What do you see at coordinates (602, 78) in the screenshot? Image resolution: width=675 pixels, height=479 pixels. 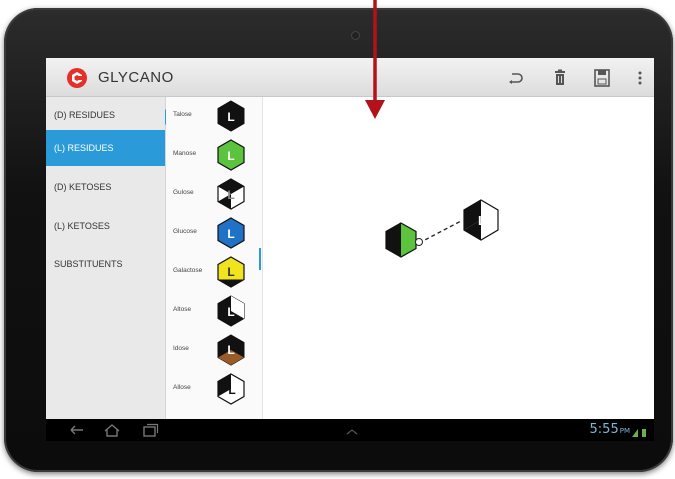 I see `save-icon` at bounding box center [602, 78].